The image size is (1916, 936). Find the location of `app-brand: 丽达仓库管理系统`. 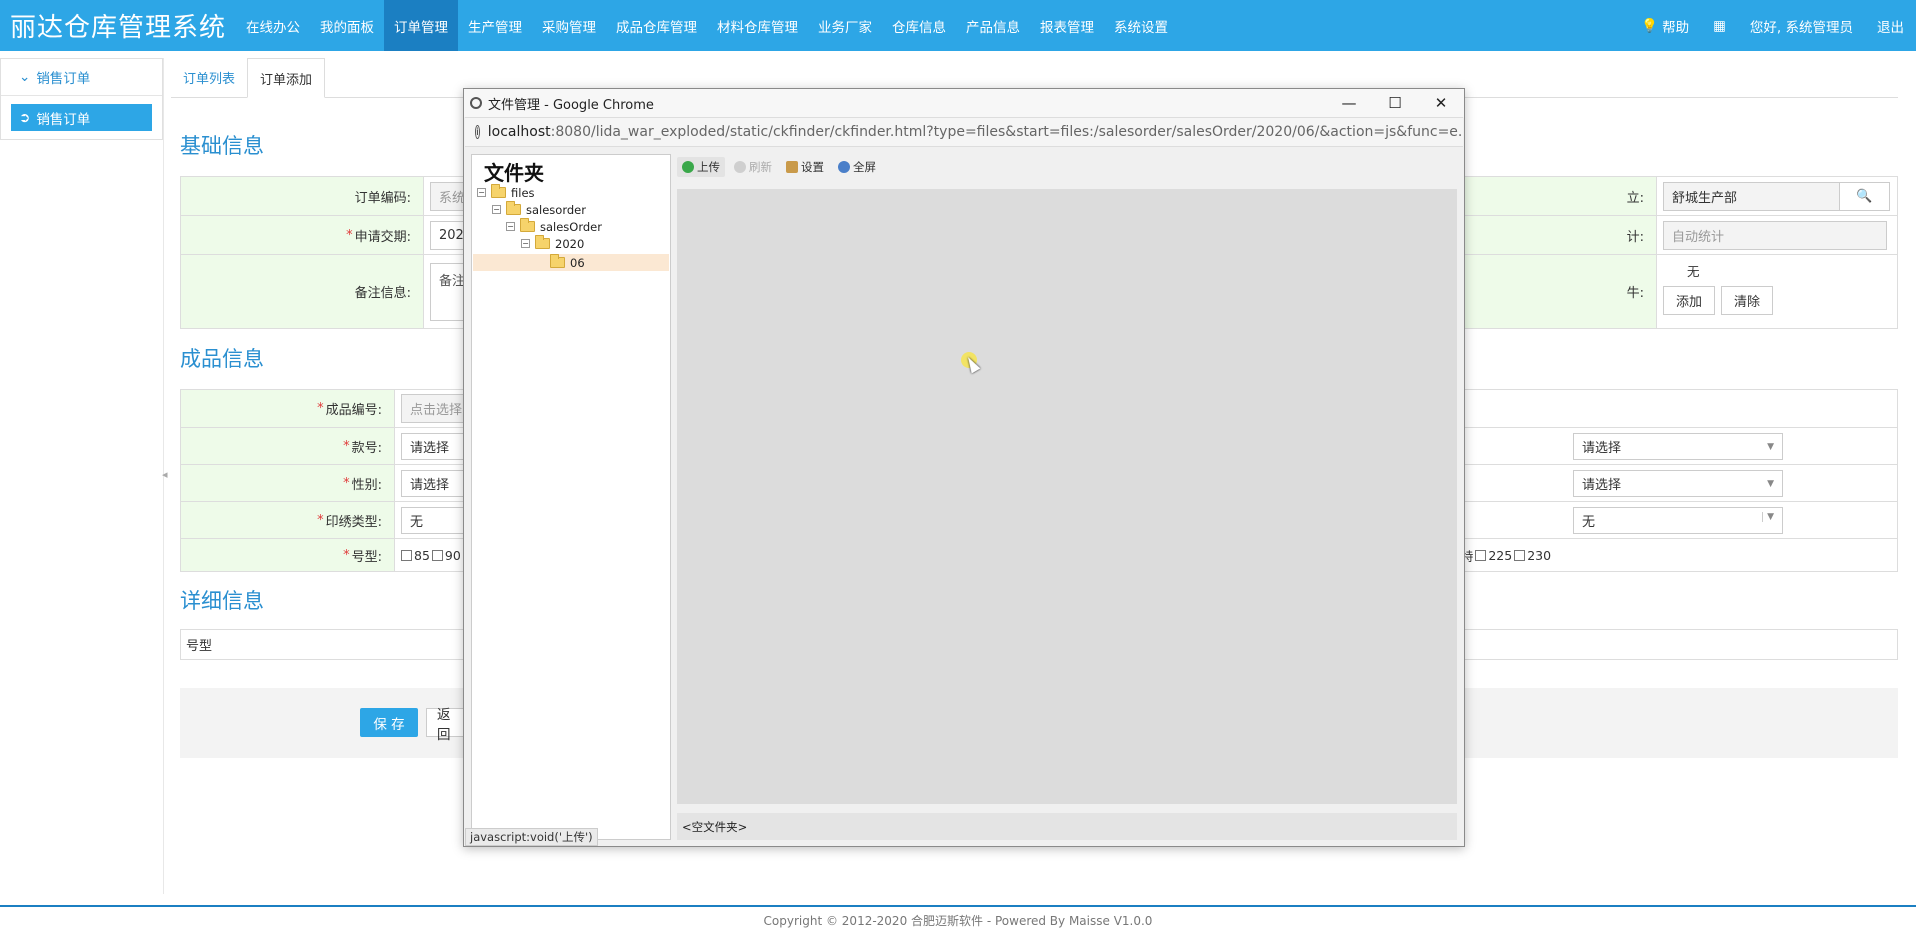

app-brand: 丽达仓库管理系统 is located at coordinates (118, 28).